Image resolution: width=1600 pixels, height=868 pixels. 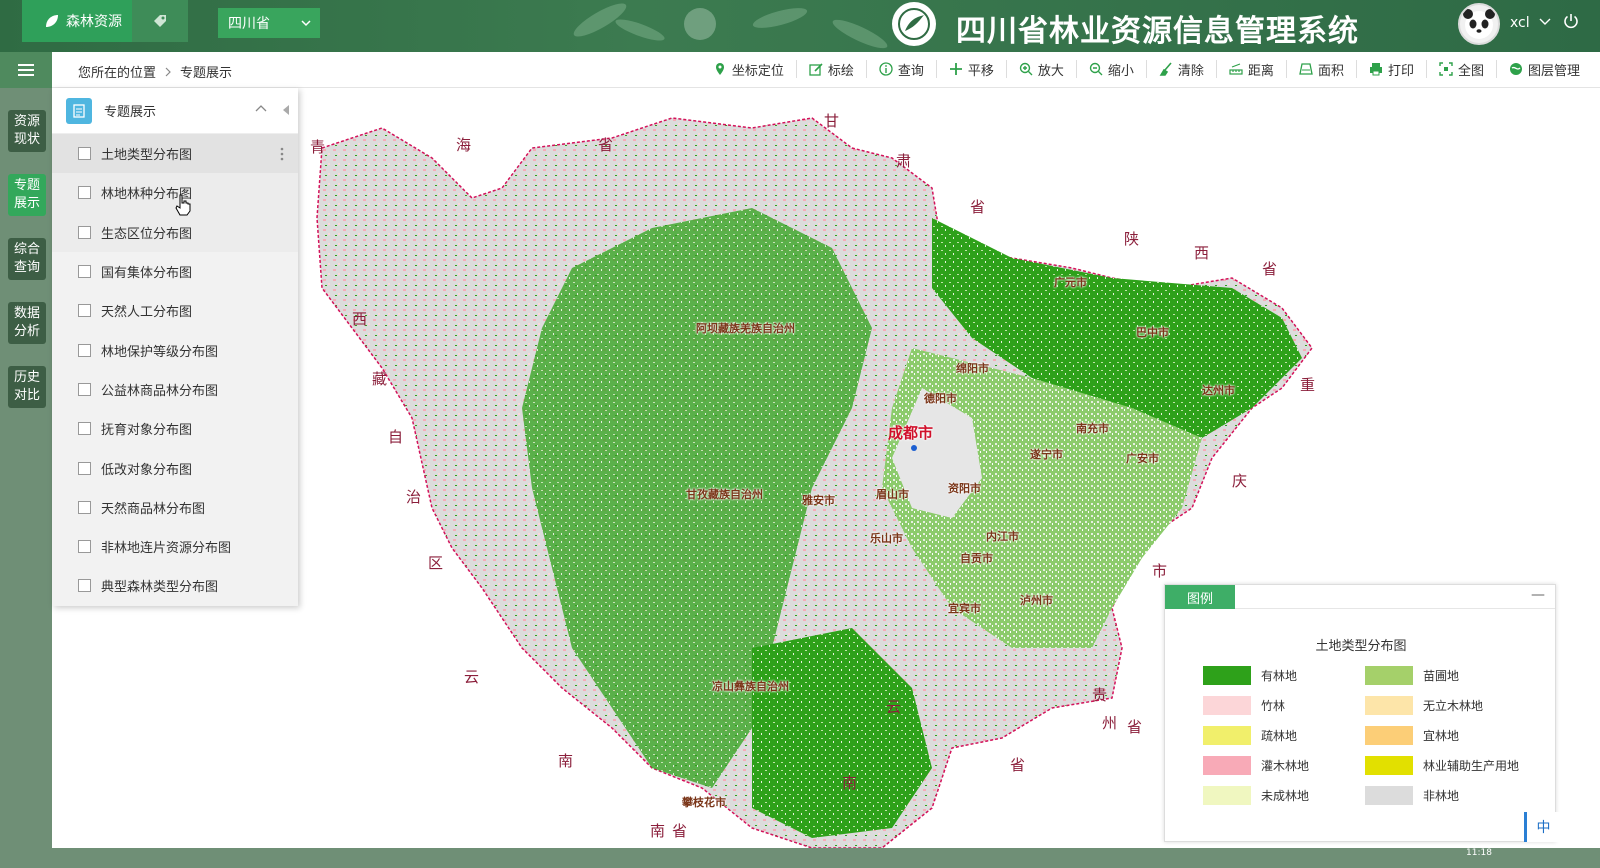 What do you see at coordinates (1002, 536) in the screenshot?
I see `city-label: 内江市` at bounding box center [1002, 536].